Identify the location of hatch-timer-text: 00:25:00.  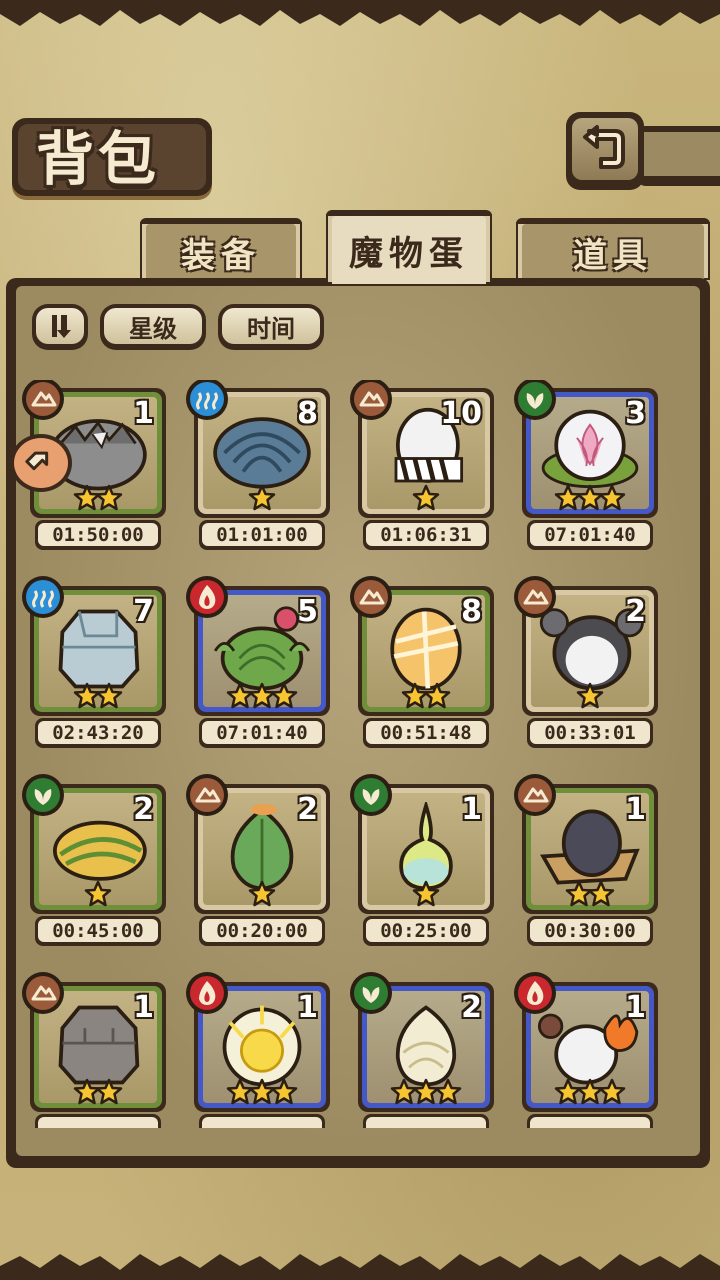
(426, 930).